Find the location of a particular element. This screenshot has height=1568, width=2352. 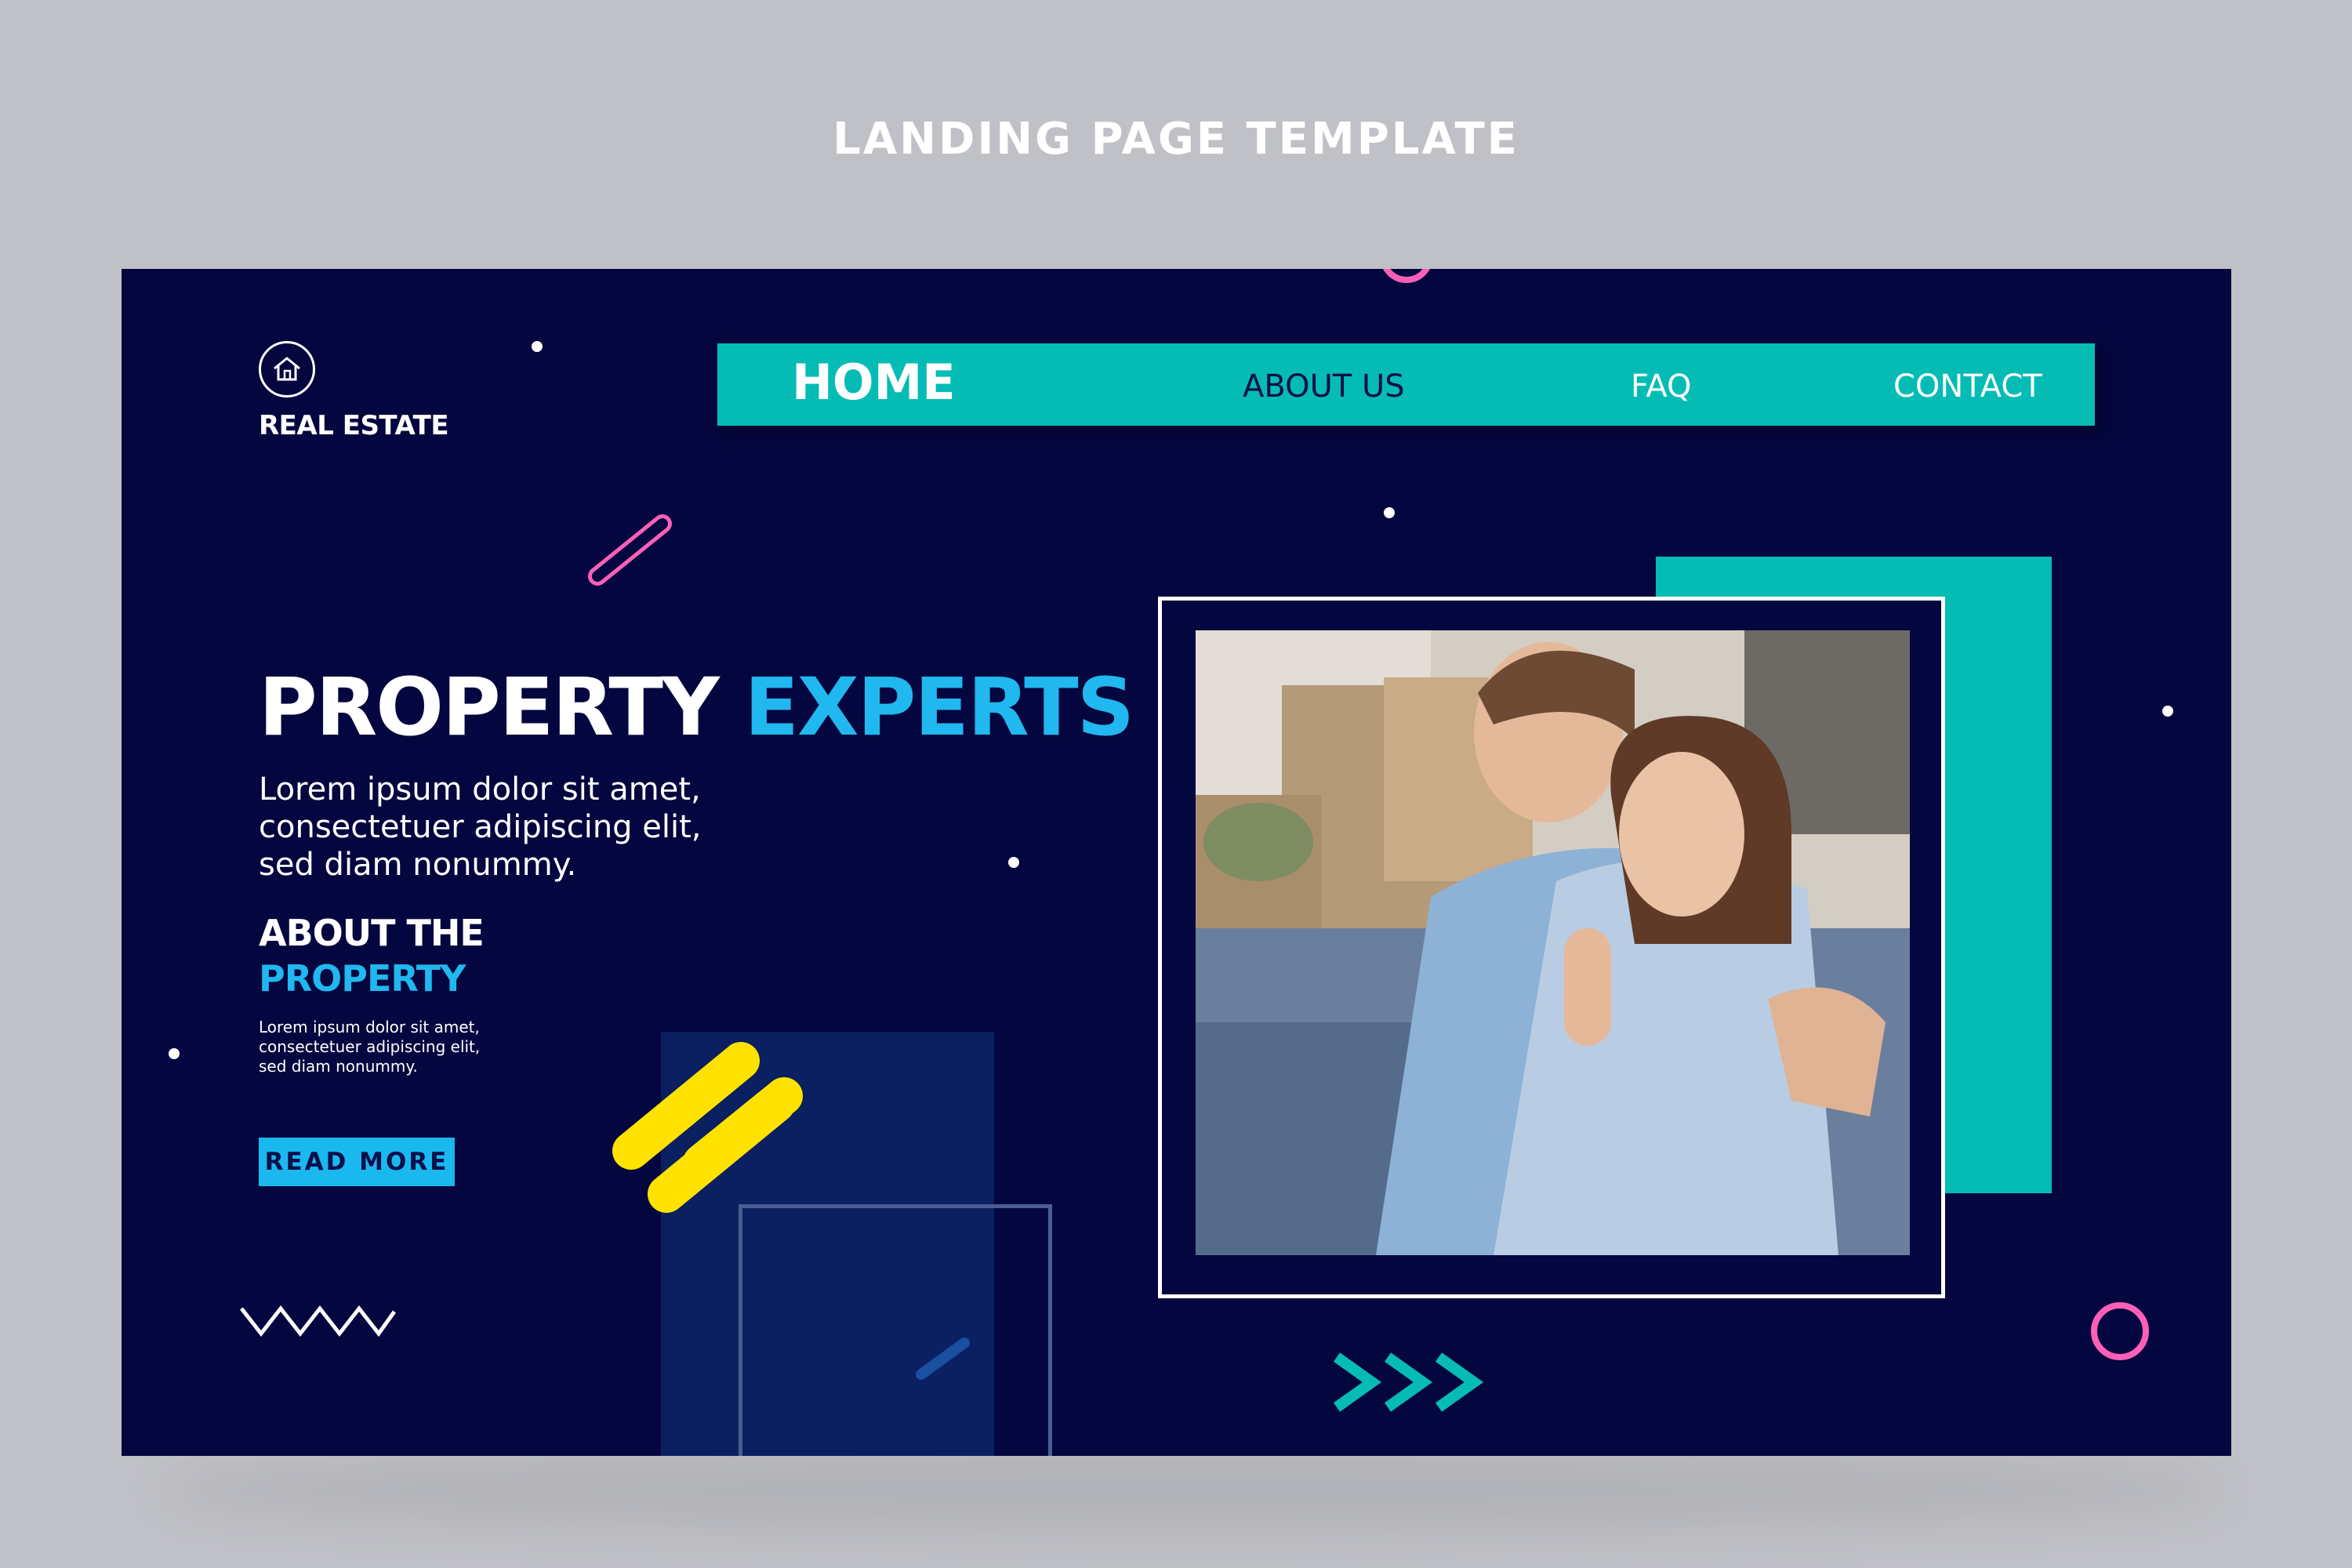

logo-text: REAL ESTATE is located at coordinates (354, 425).